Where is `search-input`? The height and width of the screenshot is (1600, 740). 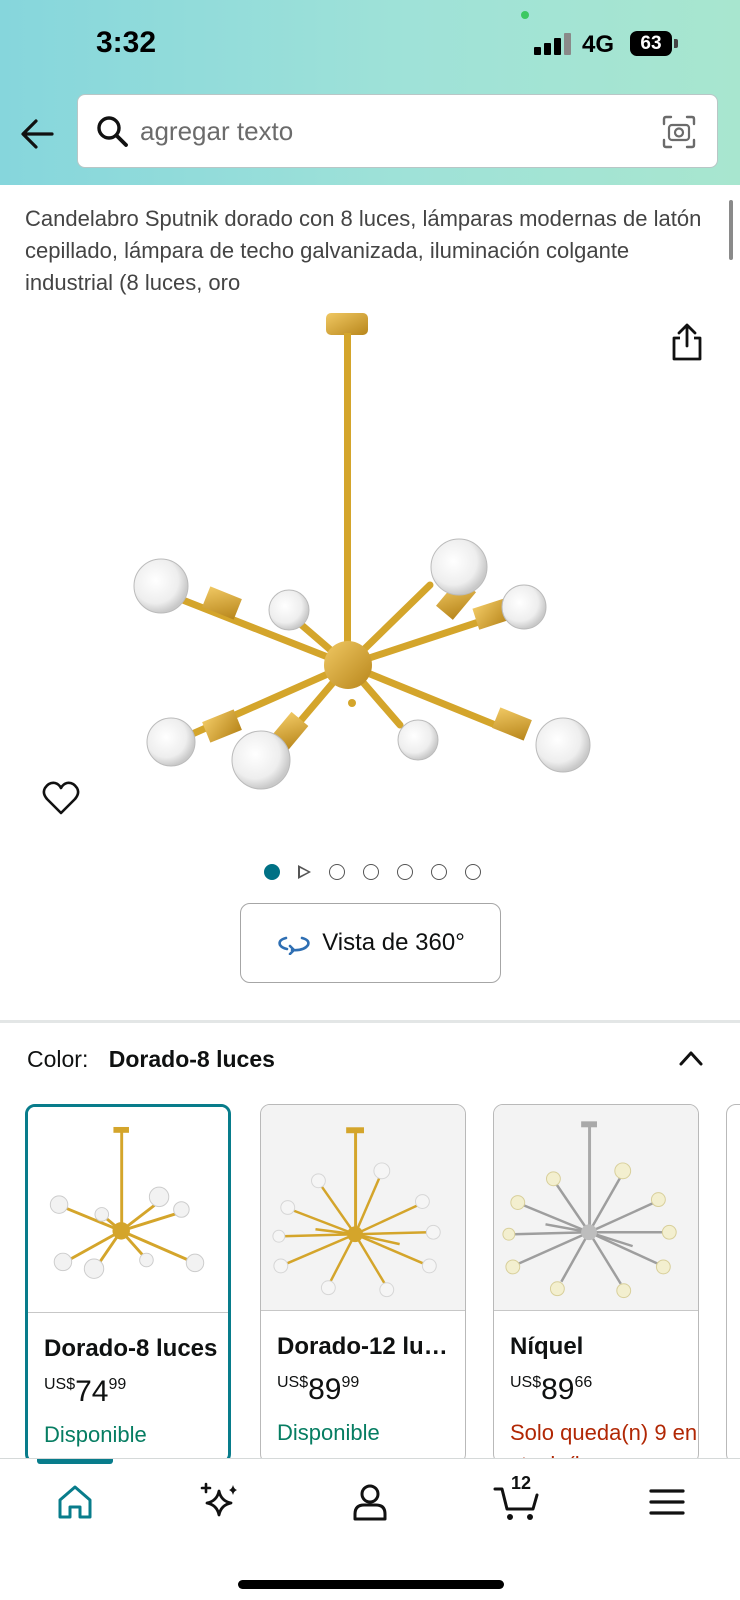
search-input is located at coordinates (380, 131).